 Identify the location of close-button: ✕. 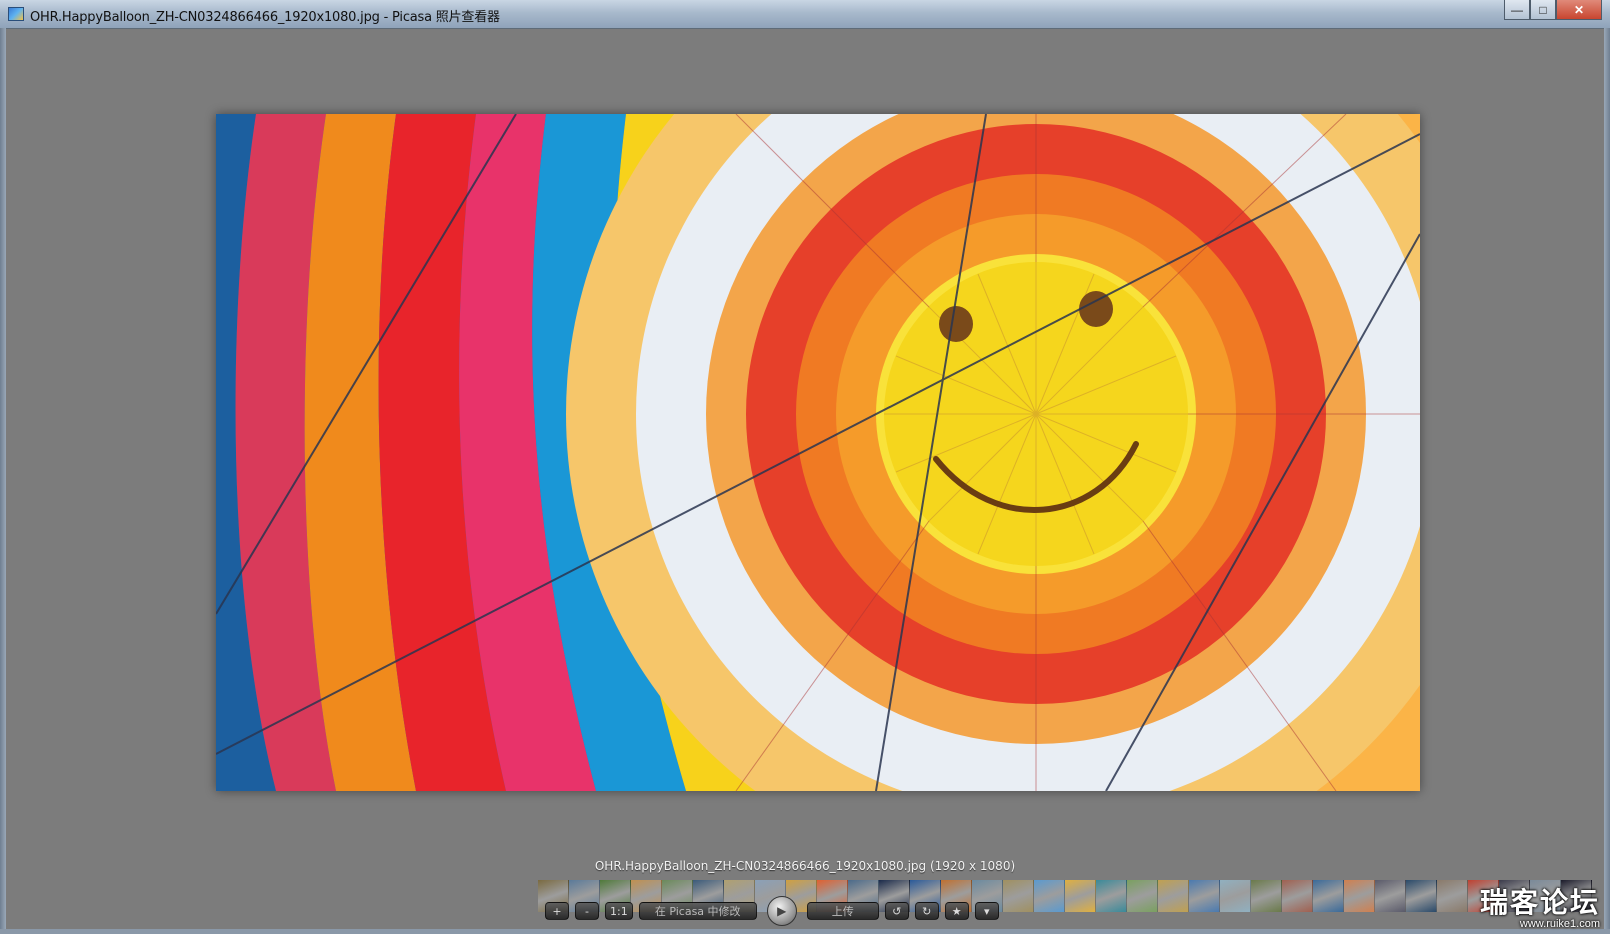
(1579, 10).